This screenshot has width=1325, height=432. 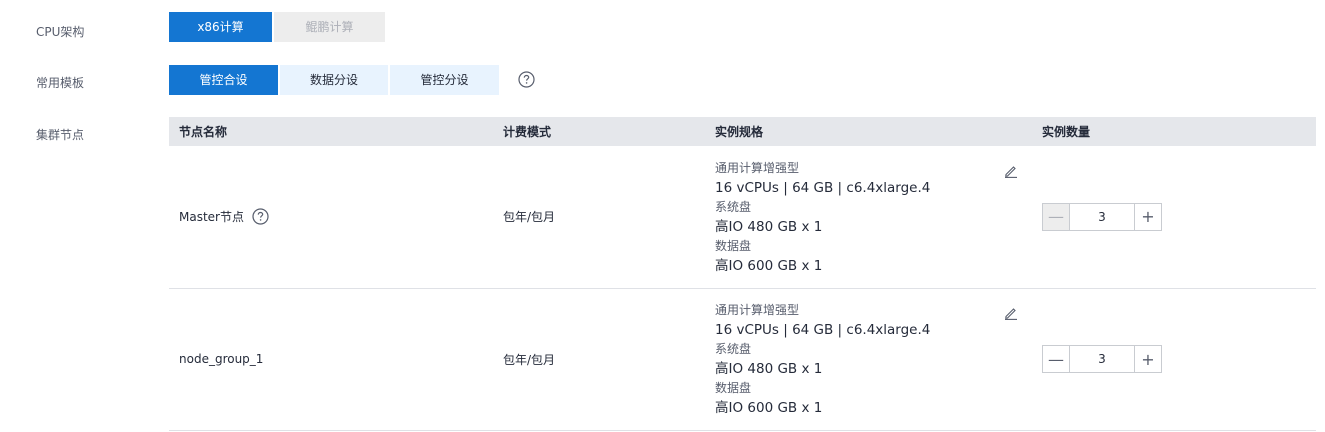 I want to click on cpu-arch-label: CPU架构, so click(x=60, y=32).